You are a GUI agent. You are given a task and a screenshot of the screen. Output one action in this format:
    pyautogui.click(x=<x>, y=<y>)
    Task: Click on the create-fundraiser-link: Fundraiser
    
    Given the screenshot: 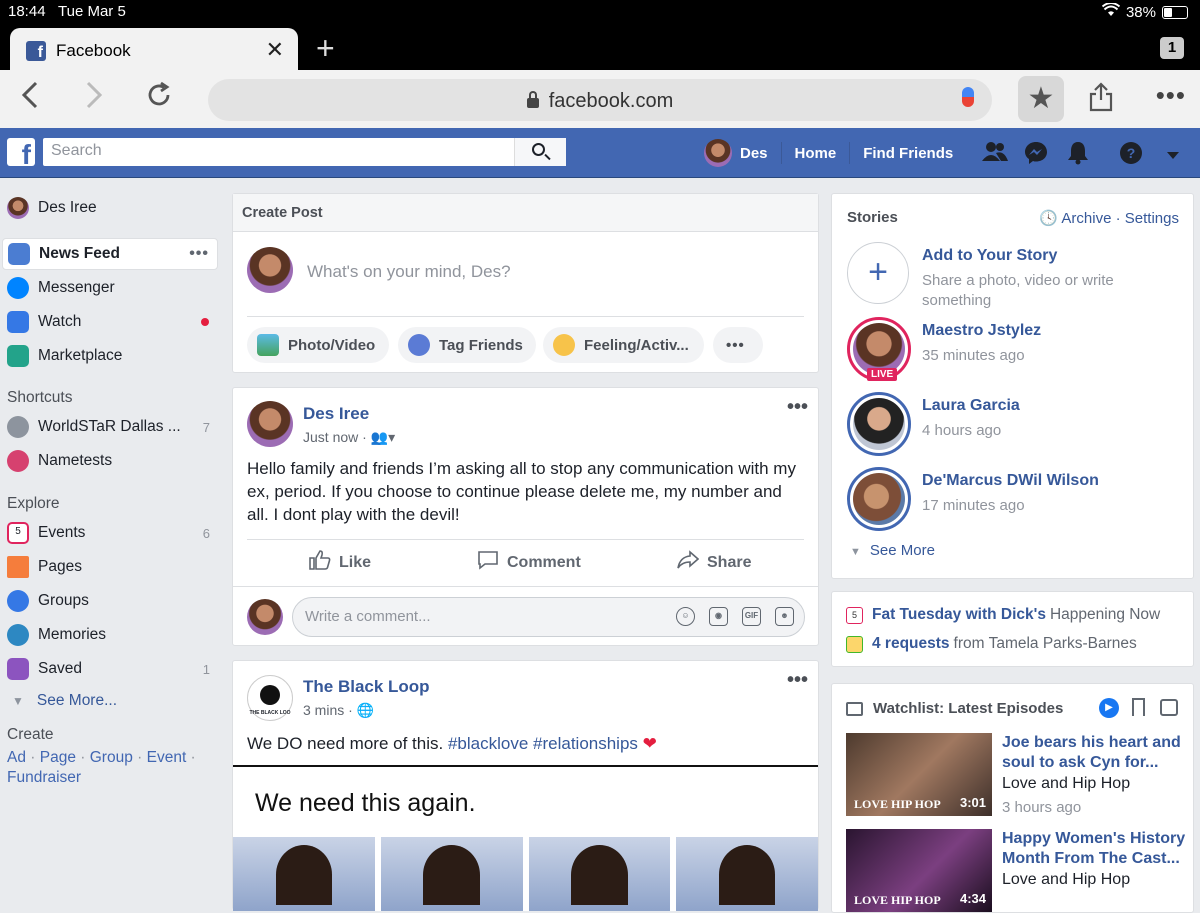 What is the action you would take?
    pyautogui.click(x=44, y=777)
    